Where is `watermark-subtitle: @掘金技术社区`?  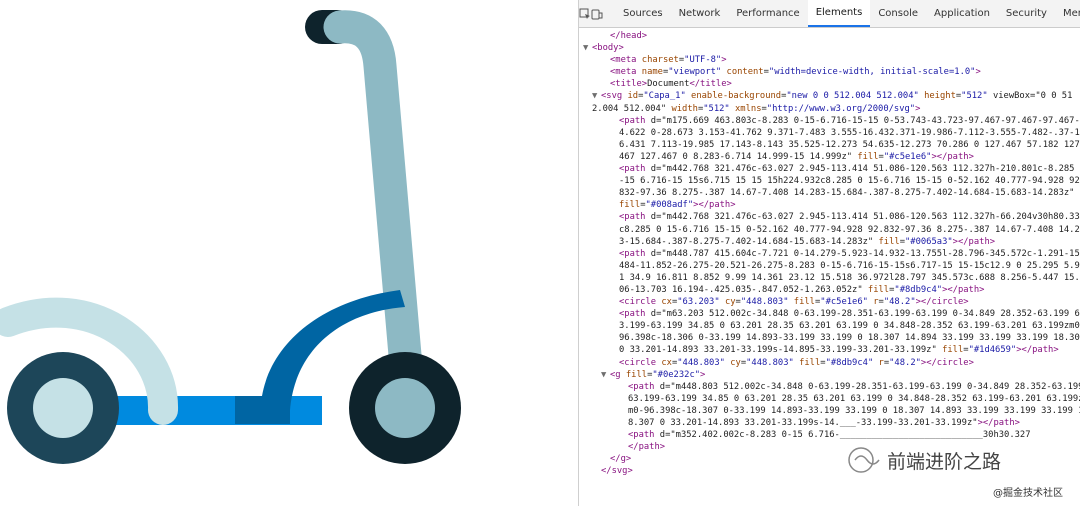 watermark-subtitle: @掘金技术社区 is located at coordinates (1028, 493).